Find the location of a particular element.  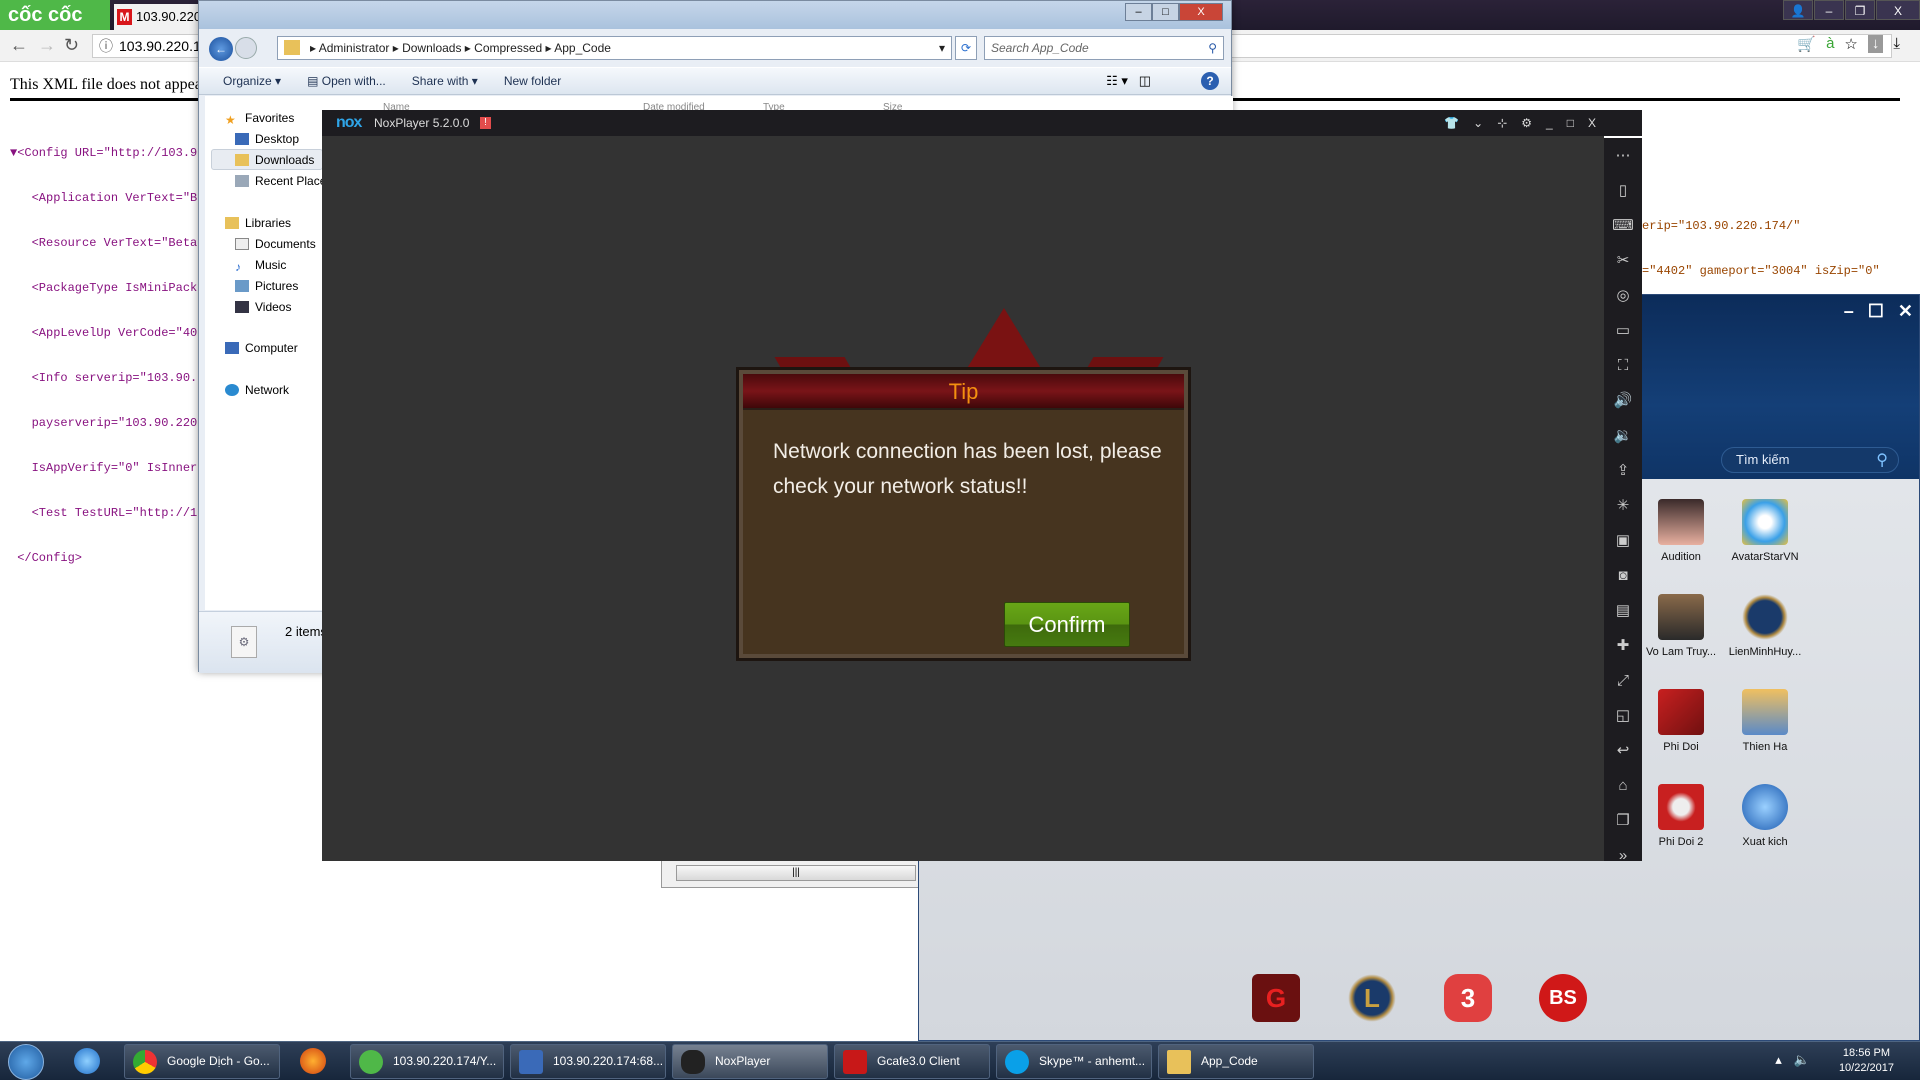

more-icon: ⋯ is located at coordinates (1623, 155).